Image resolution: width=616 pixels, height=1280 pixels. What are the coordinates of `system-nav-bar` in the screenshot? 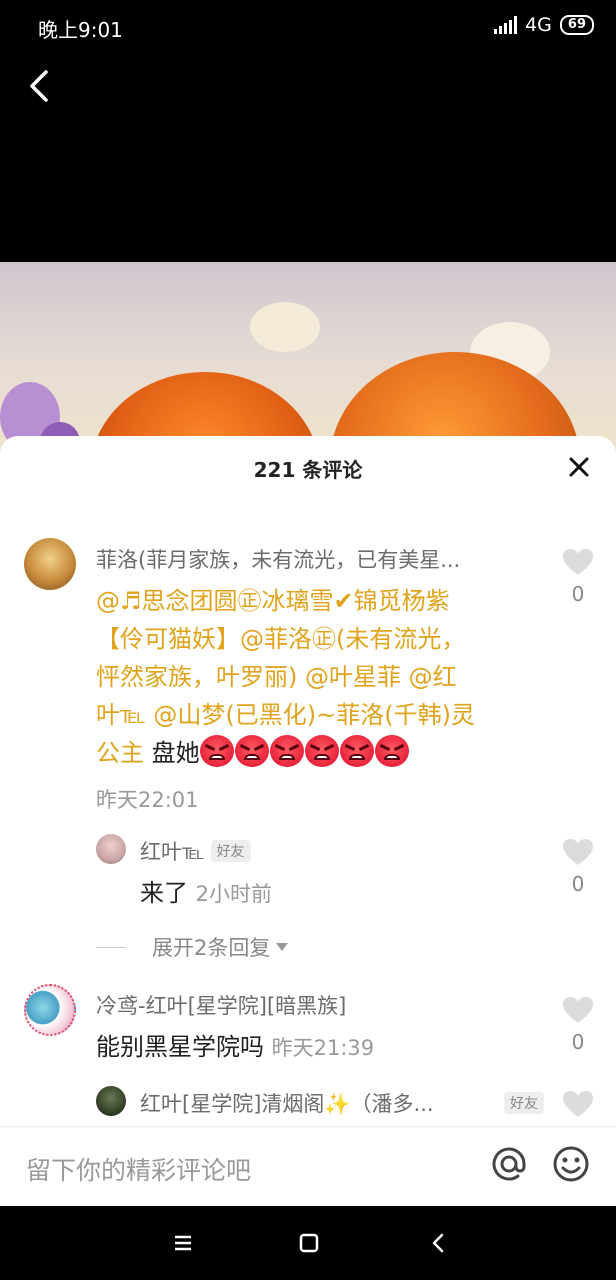 It's located at (308, 1243).